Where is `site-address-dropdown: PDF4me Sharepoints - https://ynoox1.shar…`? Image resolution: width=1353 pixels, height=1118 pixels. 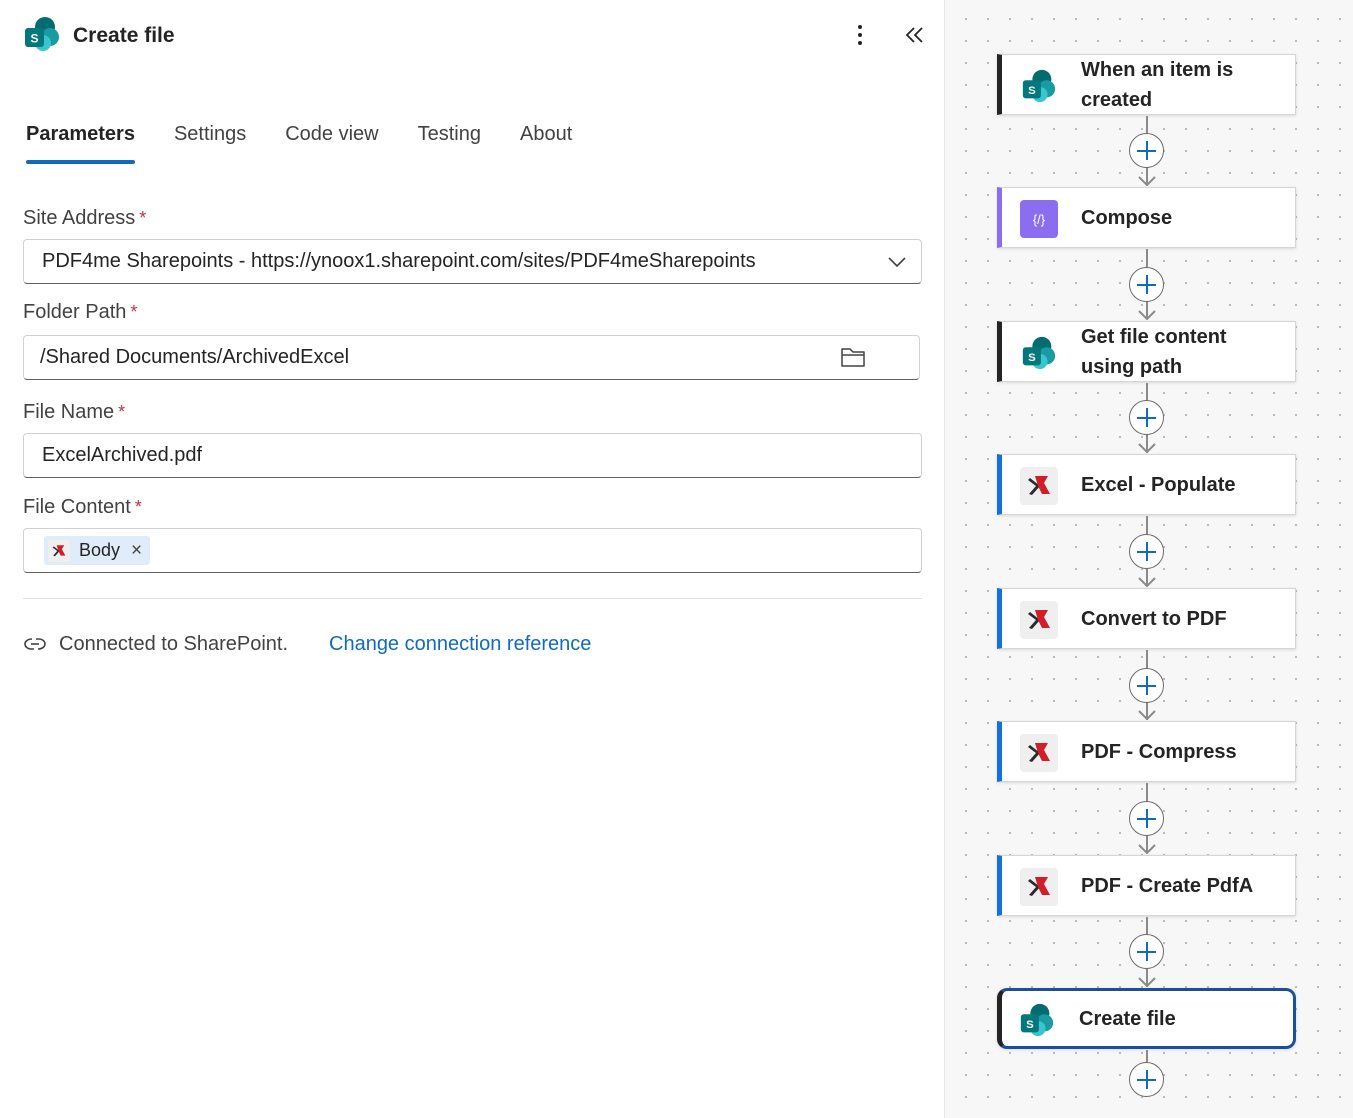
site-address-dropdown: PDF4me Sharepoints - https://ynoox1.shar… is located at coordinates (472, 261).